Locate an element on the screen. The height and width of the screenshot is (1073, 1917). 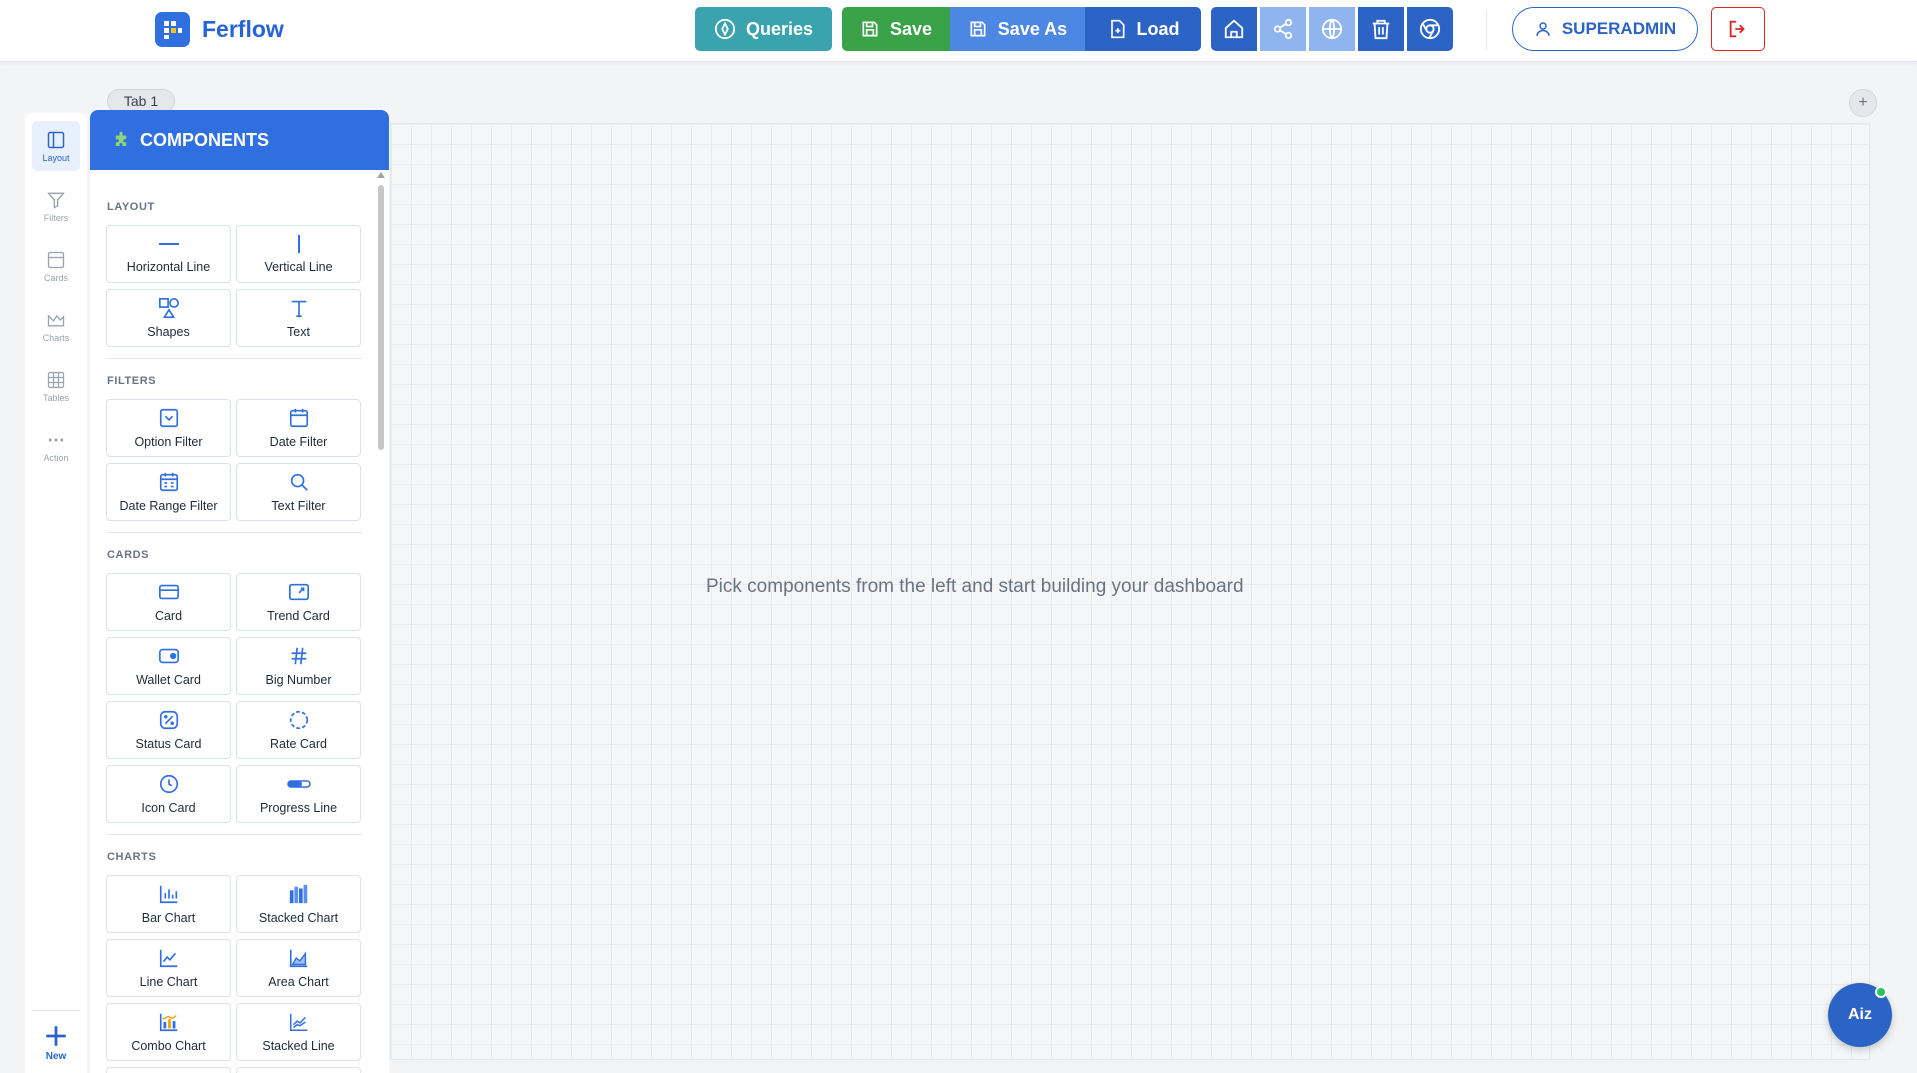
component-chart-partial is located at coordinates (298, 1070).